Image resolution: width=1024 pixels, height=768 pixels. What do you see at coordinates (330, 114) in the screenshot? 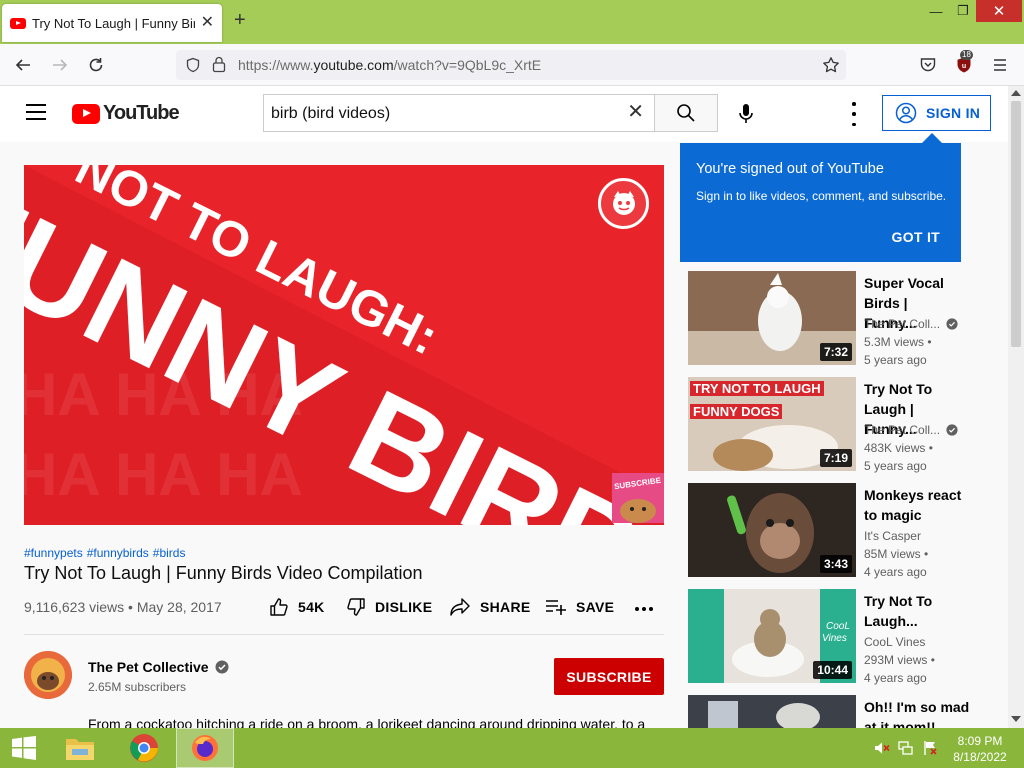
I see `search-query: birb (bird videos)` at bounding box center [330, 114].